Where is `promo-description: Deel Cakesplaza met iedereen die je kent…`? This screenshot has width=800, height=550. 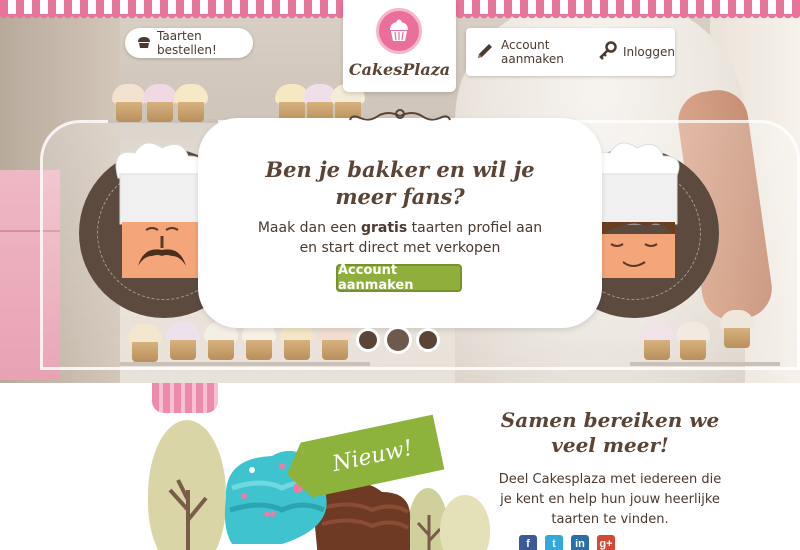
promo-description: Deel Cakesplaza met iedereen die je kent… is located at coordinates (610, 500).